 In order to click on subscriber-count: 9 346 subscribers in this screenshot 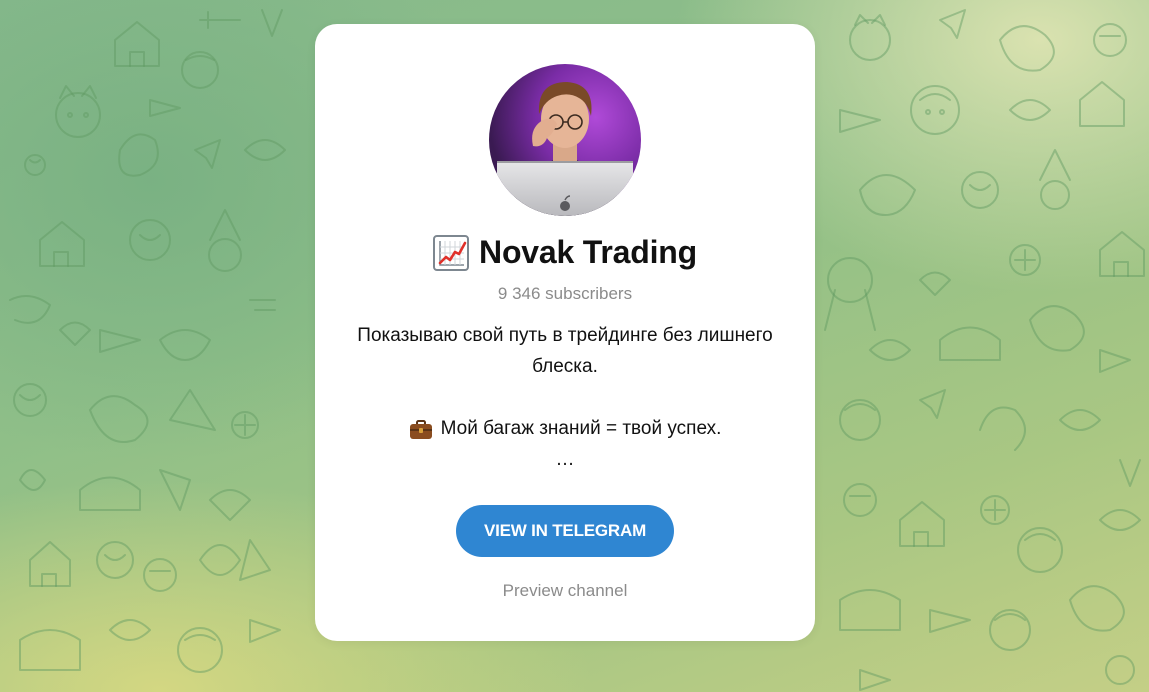, I will do `click(565, 293)`.